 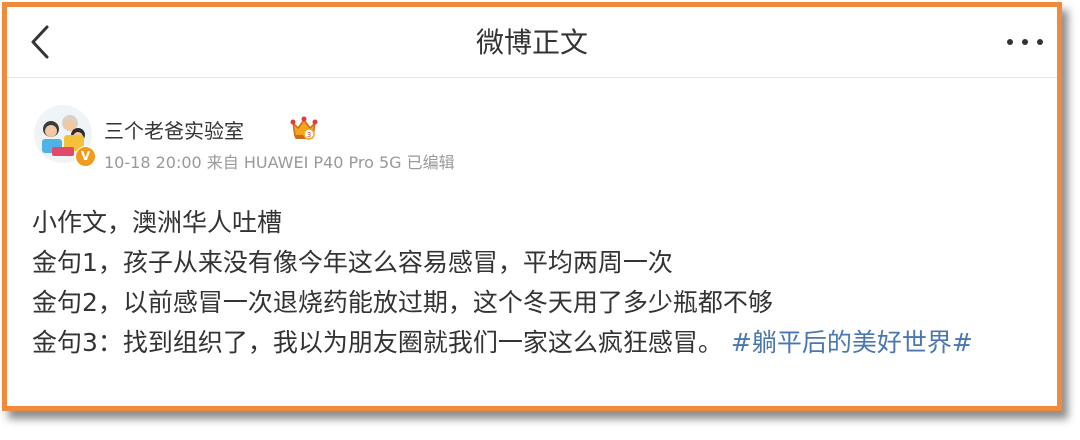 I want to click on author-name: 三个老爸实验室, so click(x=174, y=129).